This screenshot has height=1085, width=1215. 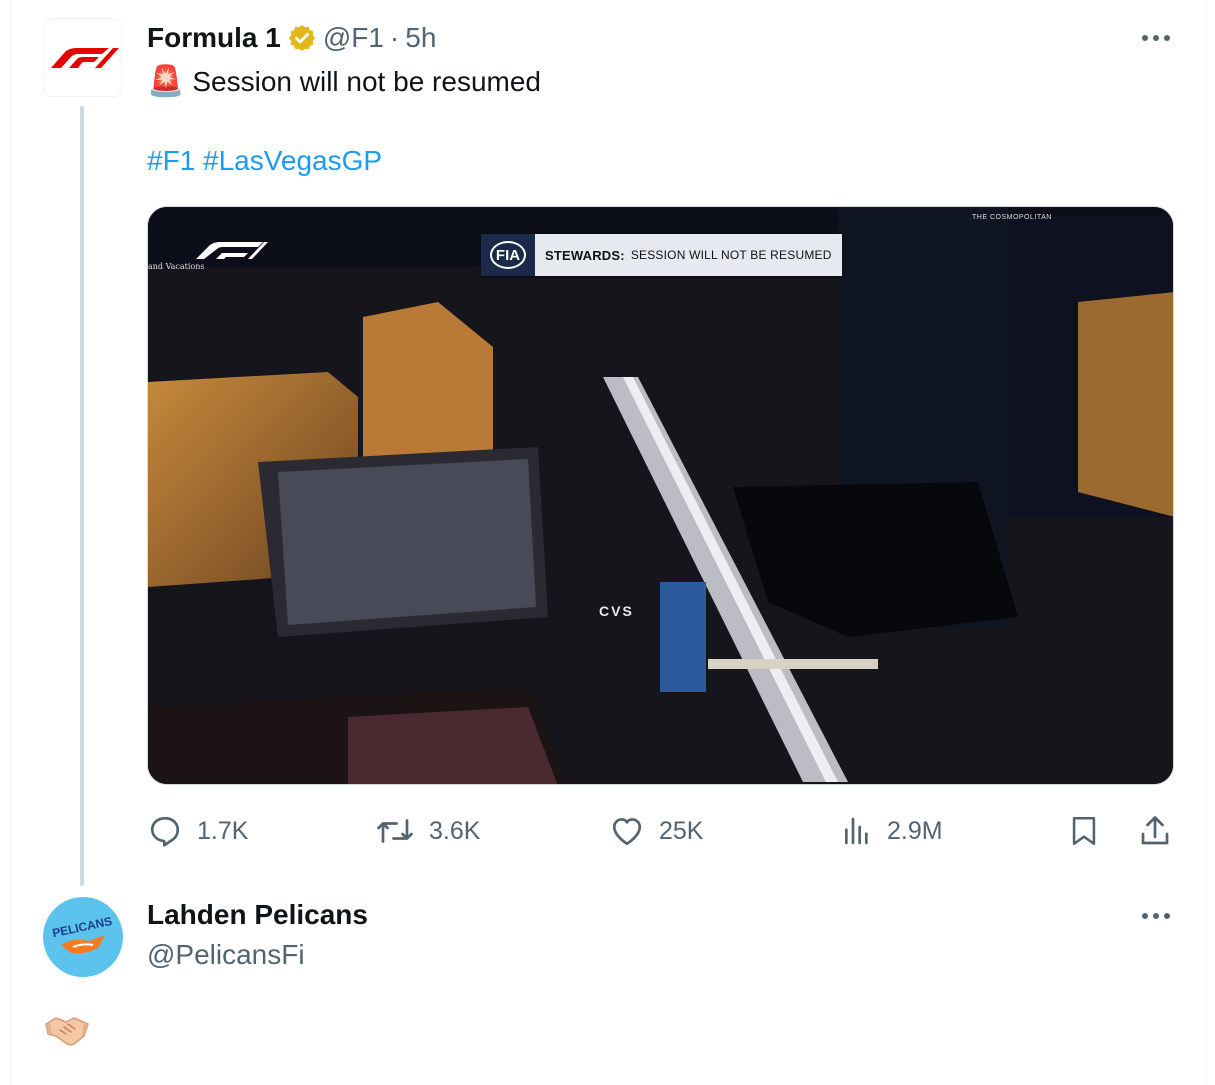 What do you see at coordinates (301, 38) in the screenshot?
I see `verified-badge-icon` at bounding box center [301, 38].